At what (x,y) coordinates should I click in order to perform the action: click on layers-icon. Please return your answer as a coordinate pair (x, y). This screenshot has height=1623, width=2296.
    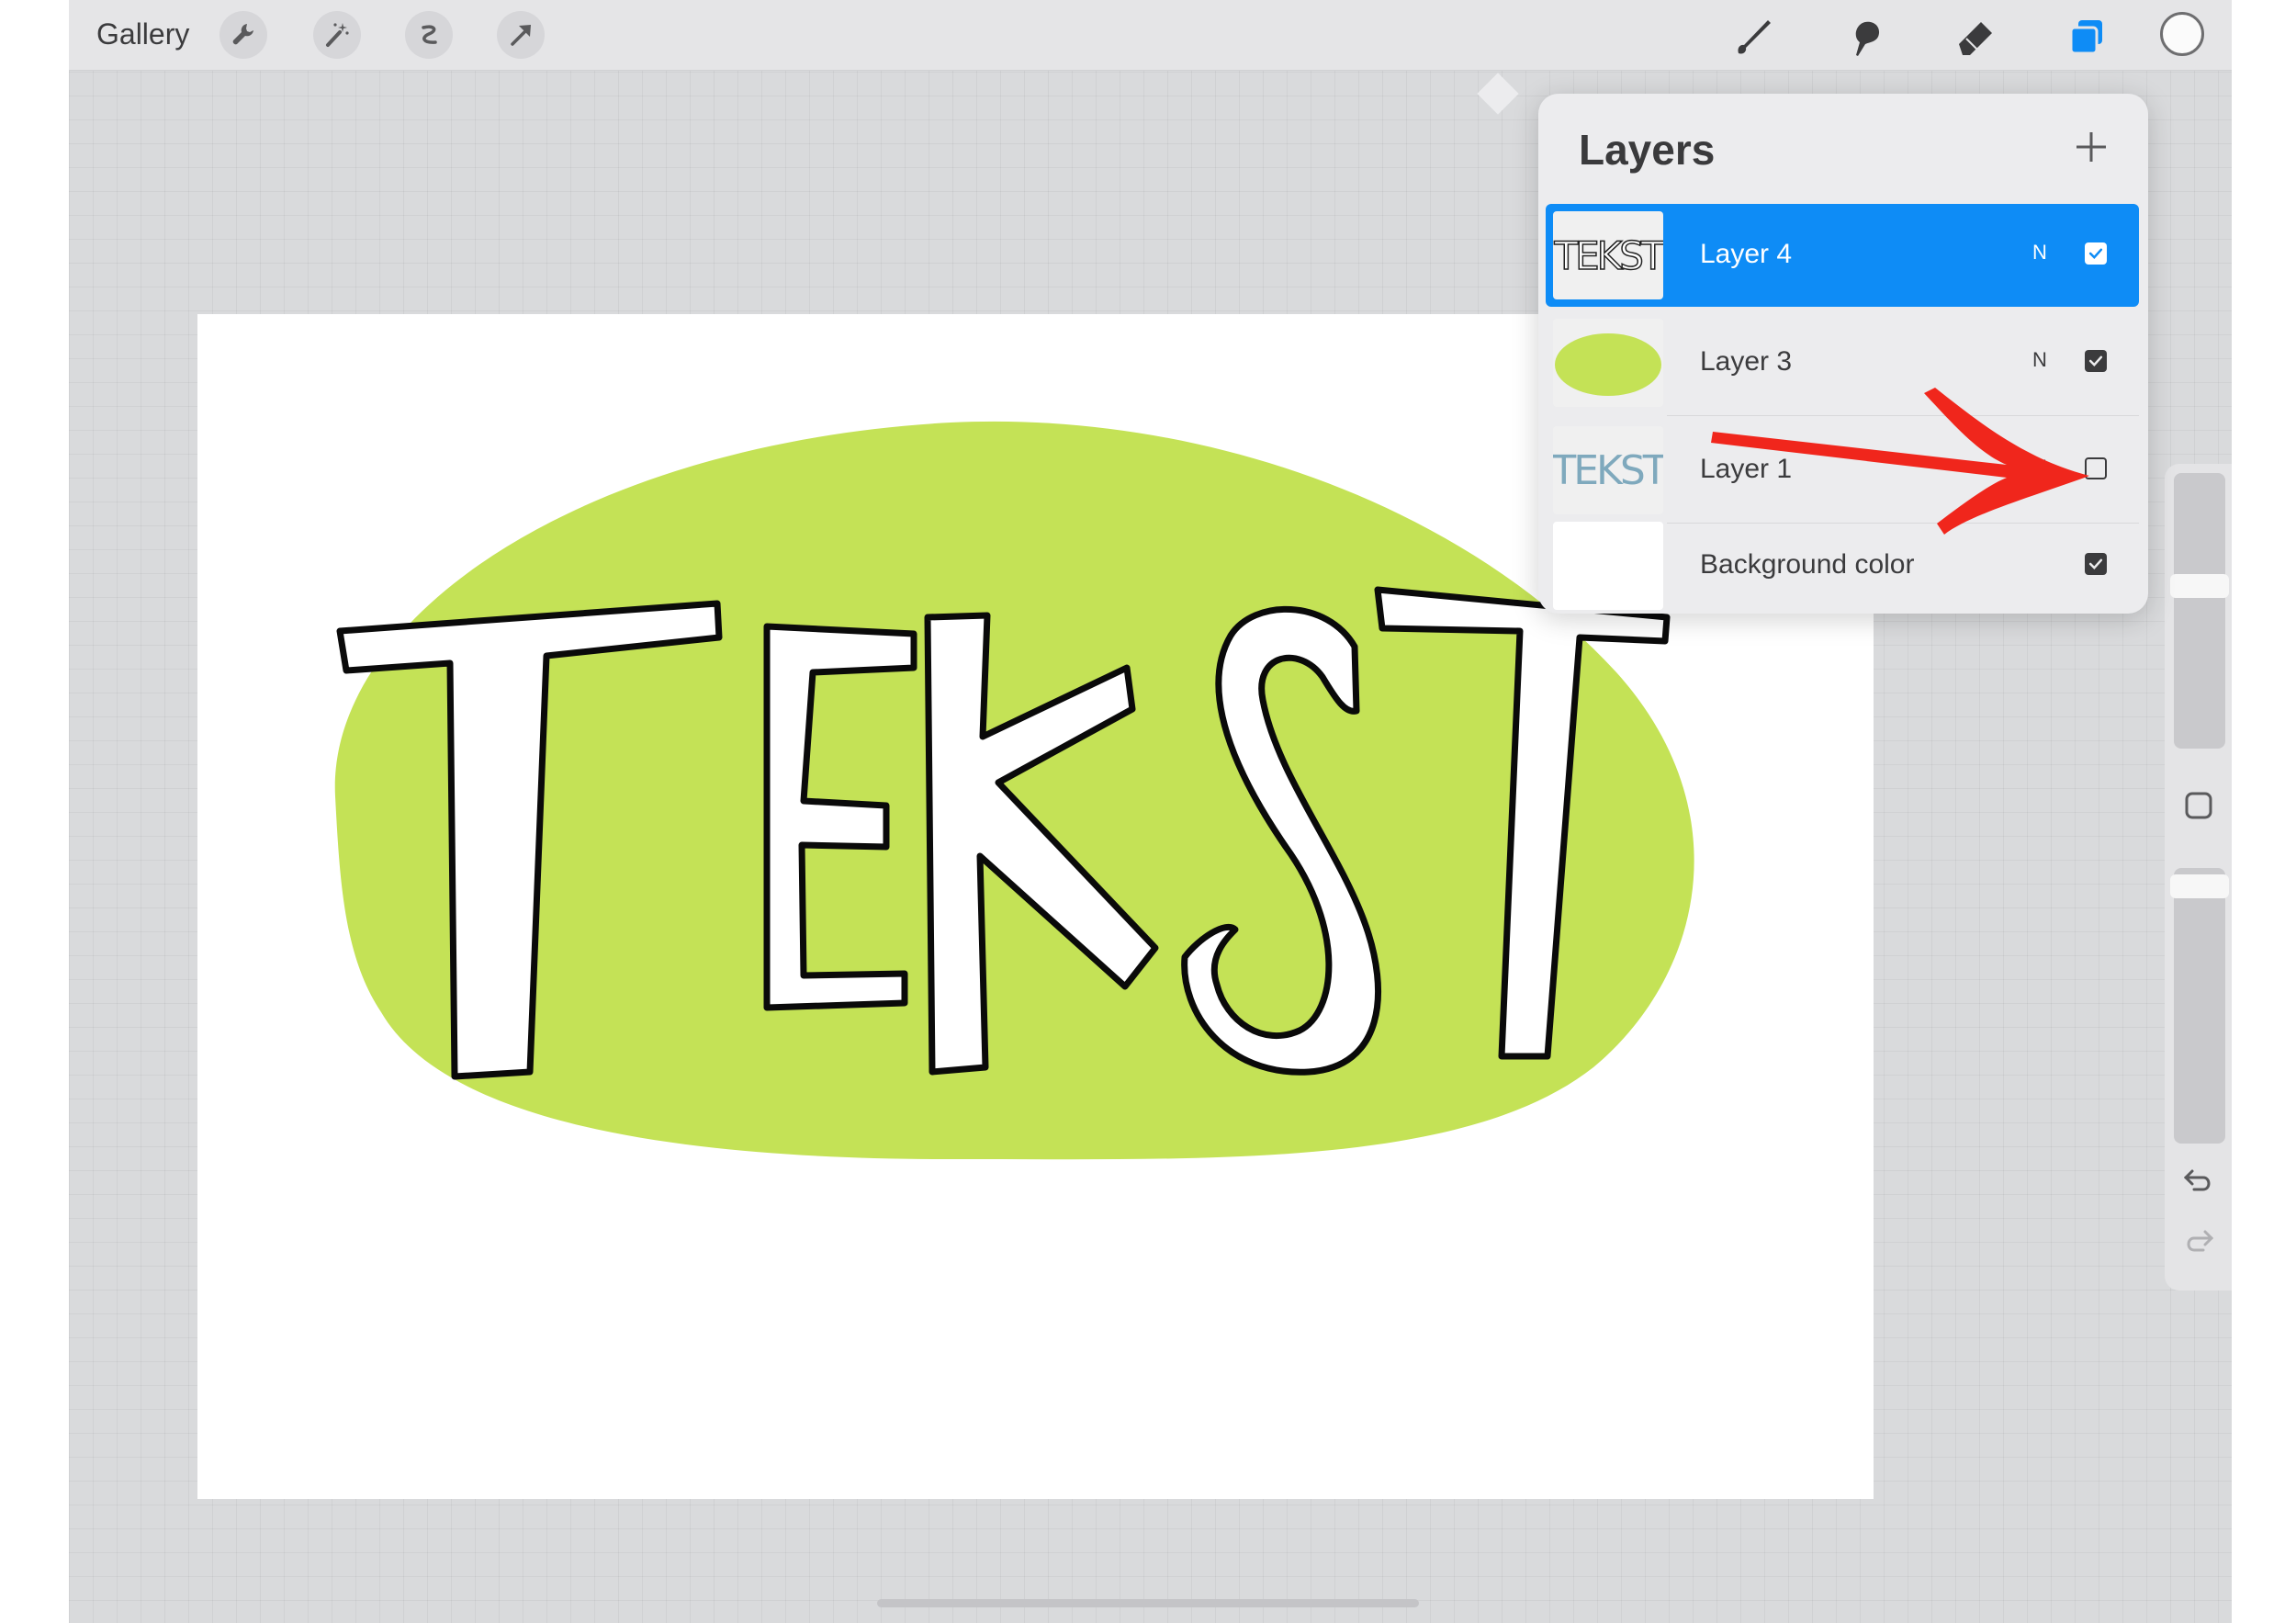
    Looking at the image, I should click on (2087, 36).